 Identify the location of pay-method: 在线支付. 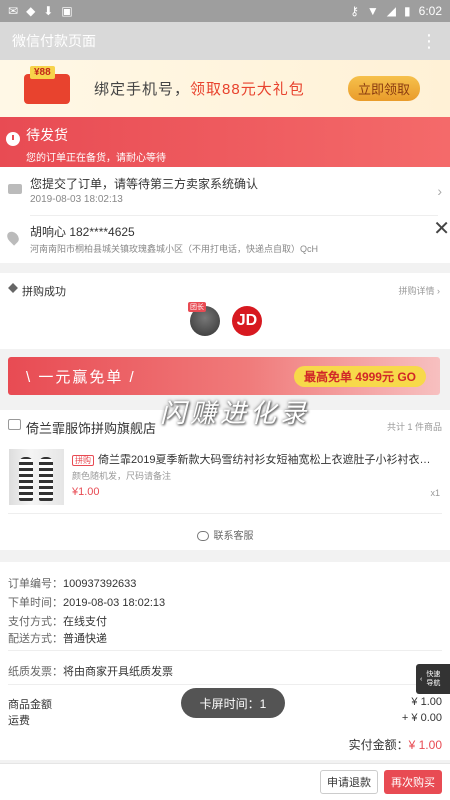
(85, 622).